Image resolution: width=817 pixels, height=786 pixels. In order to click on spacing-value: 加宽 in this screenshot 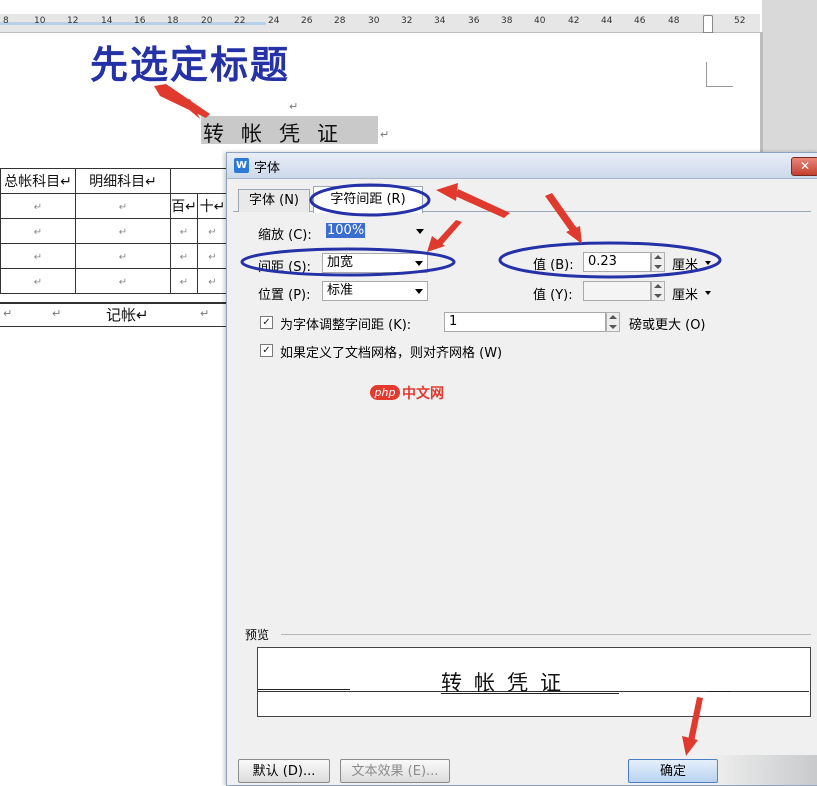, I will do `click(340, 262)`.